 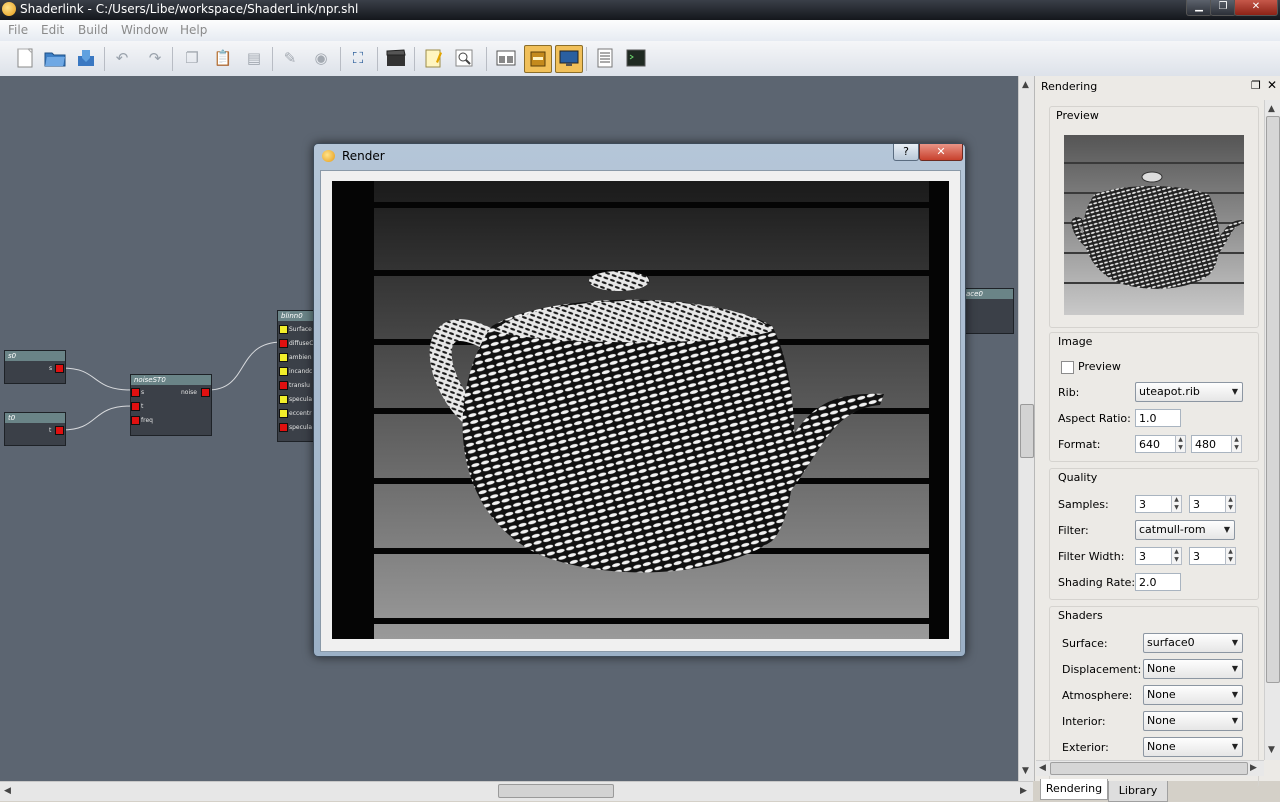 What do you see at coordinates (193, 30) in the screenshot?
I see `menu-help: Help` at bounding box center [193, 30].